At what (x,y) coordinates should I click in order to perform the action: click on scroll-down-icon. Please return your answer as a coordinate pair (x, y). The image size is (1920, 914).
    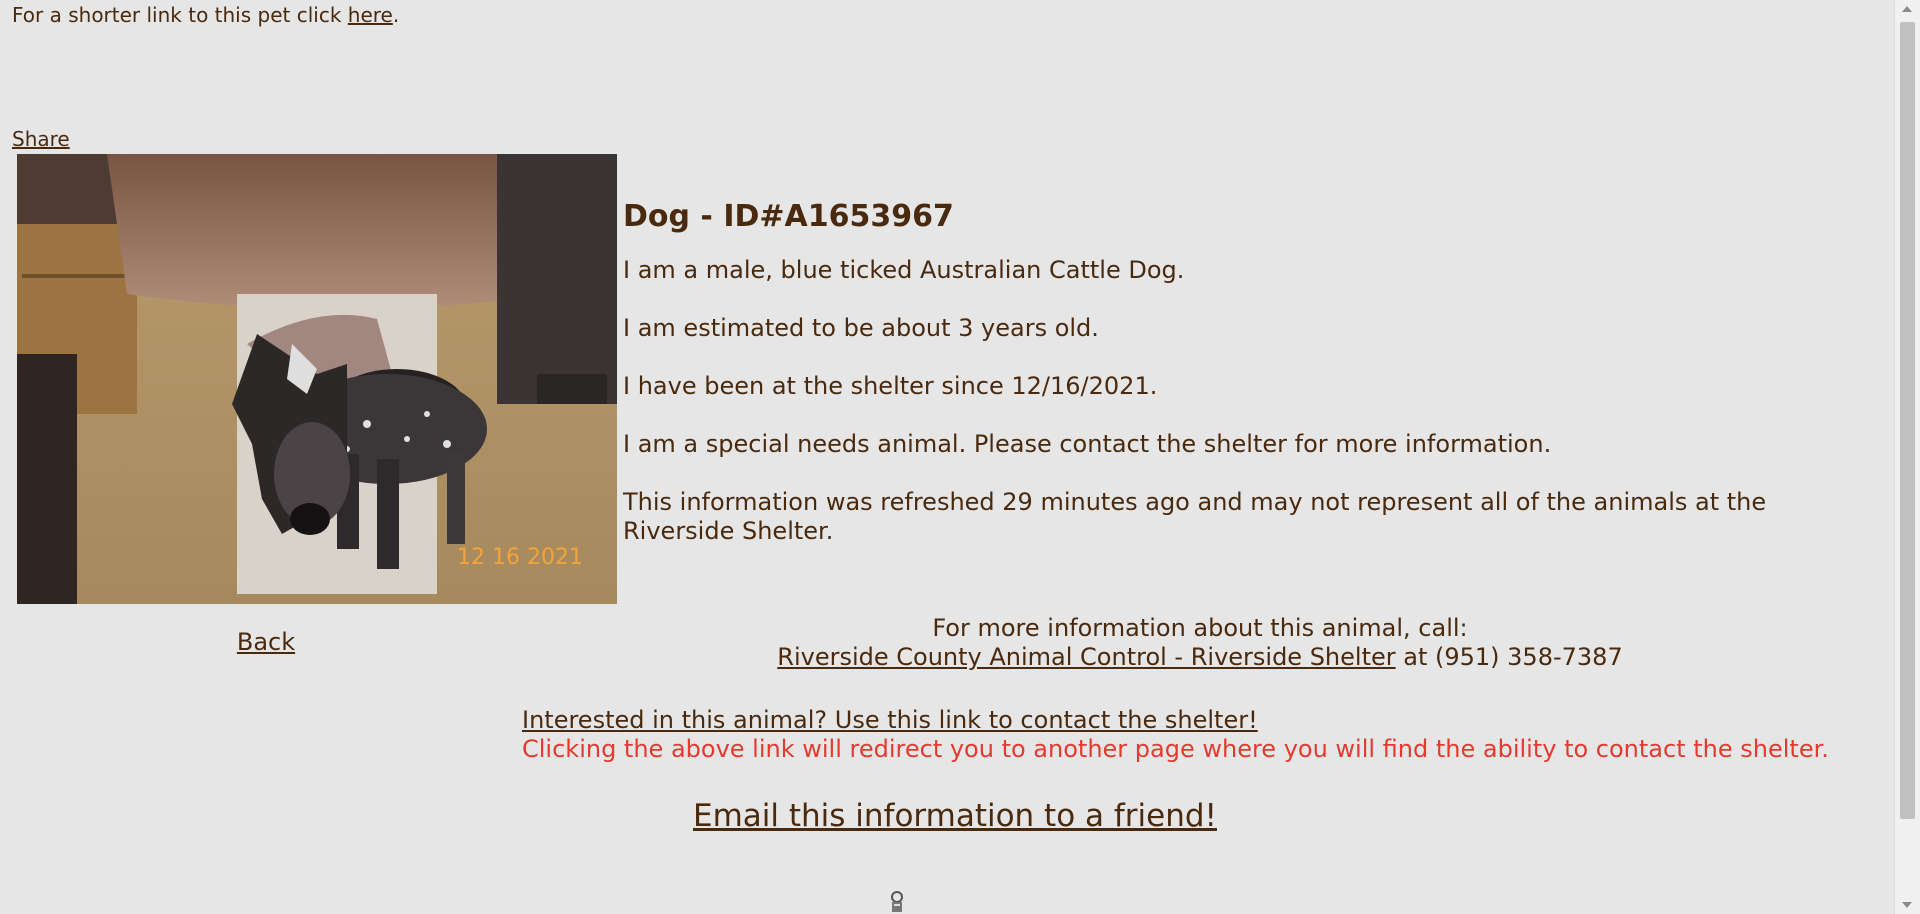
    Looking at the image, I should click on (1907, 905).